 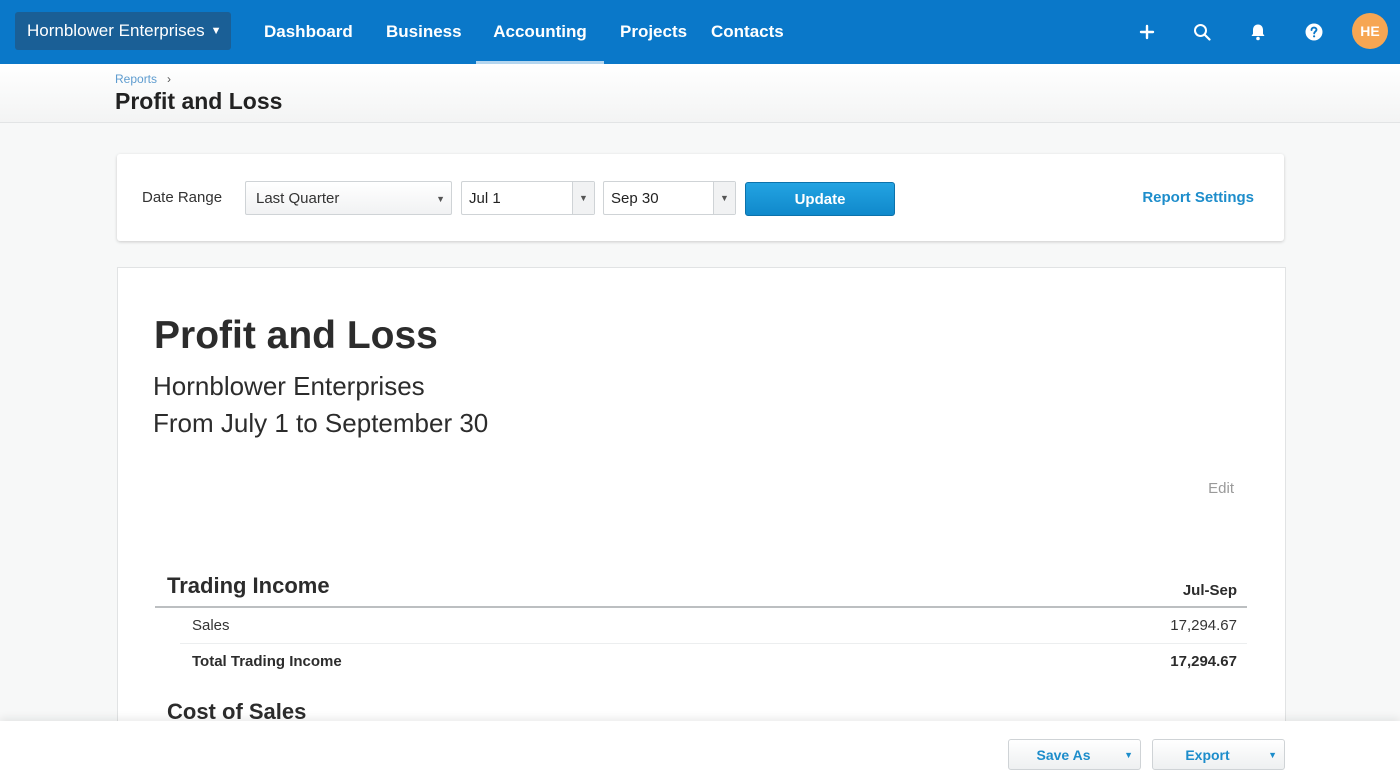 I want to click on from-date-field: Jul 1 ▼, so click(x=528, y=198).